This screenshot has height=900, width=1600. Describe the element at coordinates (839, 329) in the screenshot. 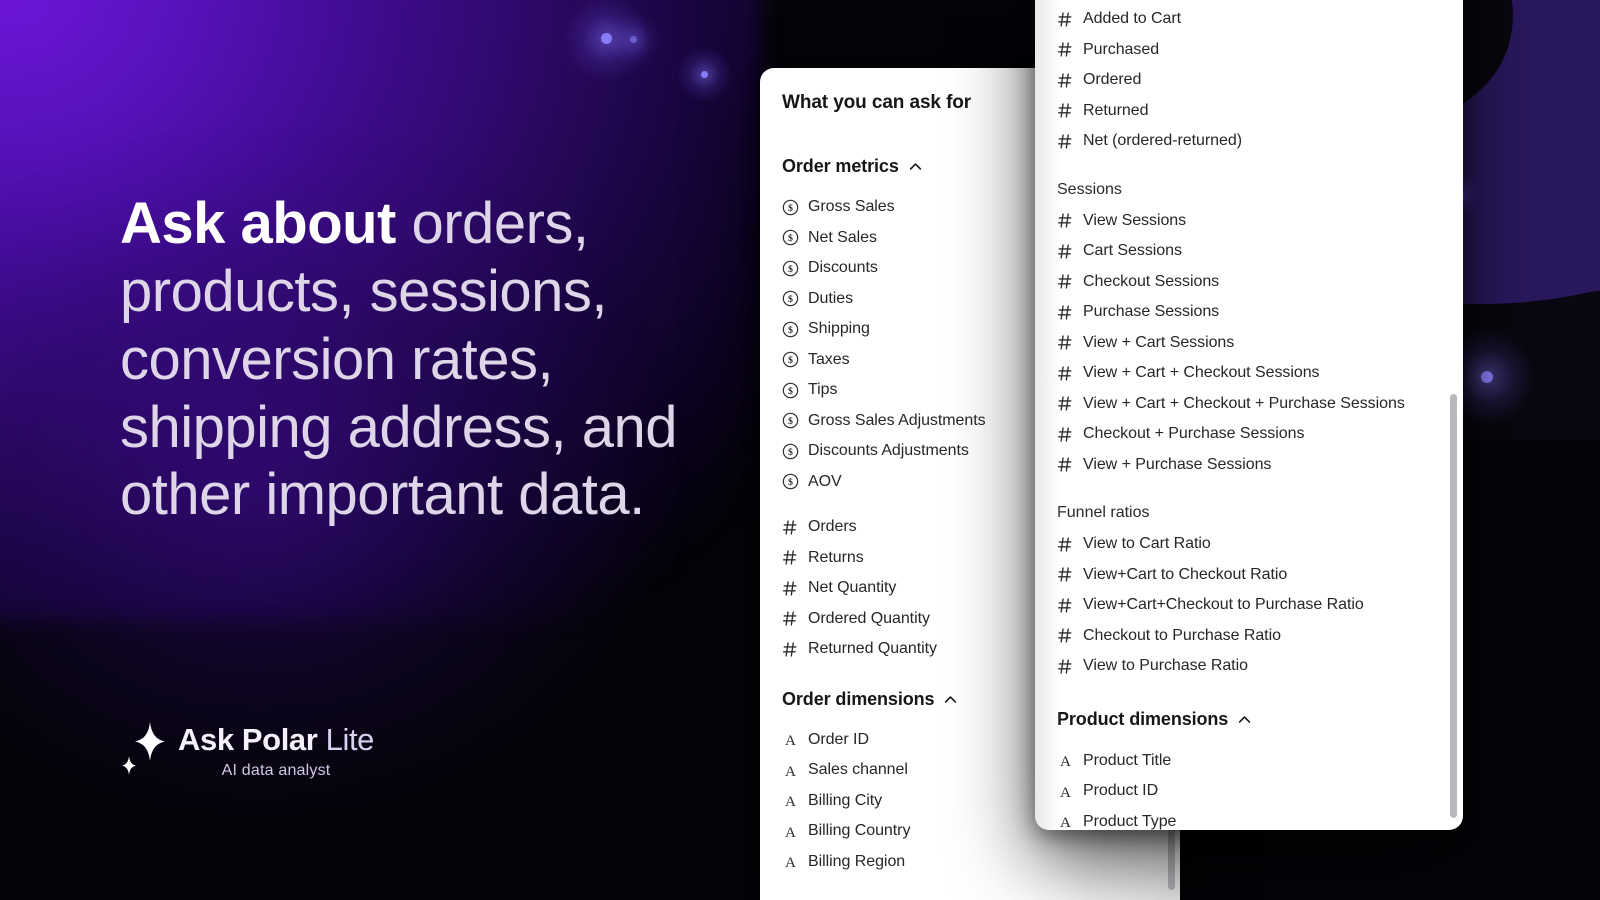

I see `item-label: Shipping` at that location.